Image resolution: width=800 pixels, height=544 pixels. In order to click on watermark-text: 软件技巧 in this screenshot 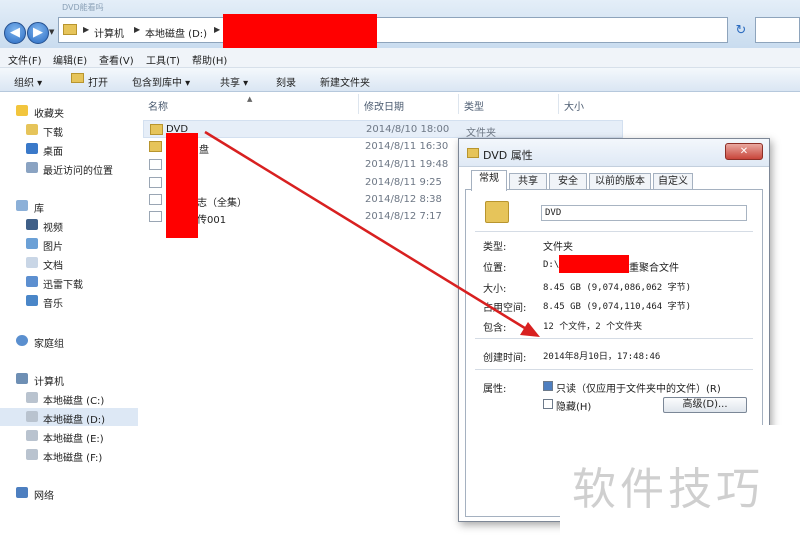, I will do `click(668, 489)`.